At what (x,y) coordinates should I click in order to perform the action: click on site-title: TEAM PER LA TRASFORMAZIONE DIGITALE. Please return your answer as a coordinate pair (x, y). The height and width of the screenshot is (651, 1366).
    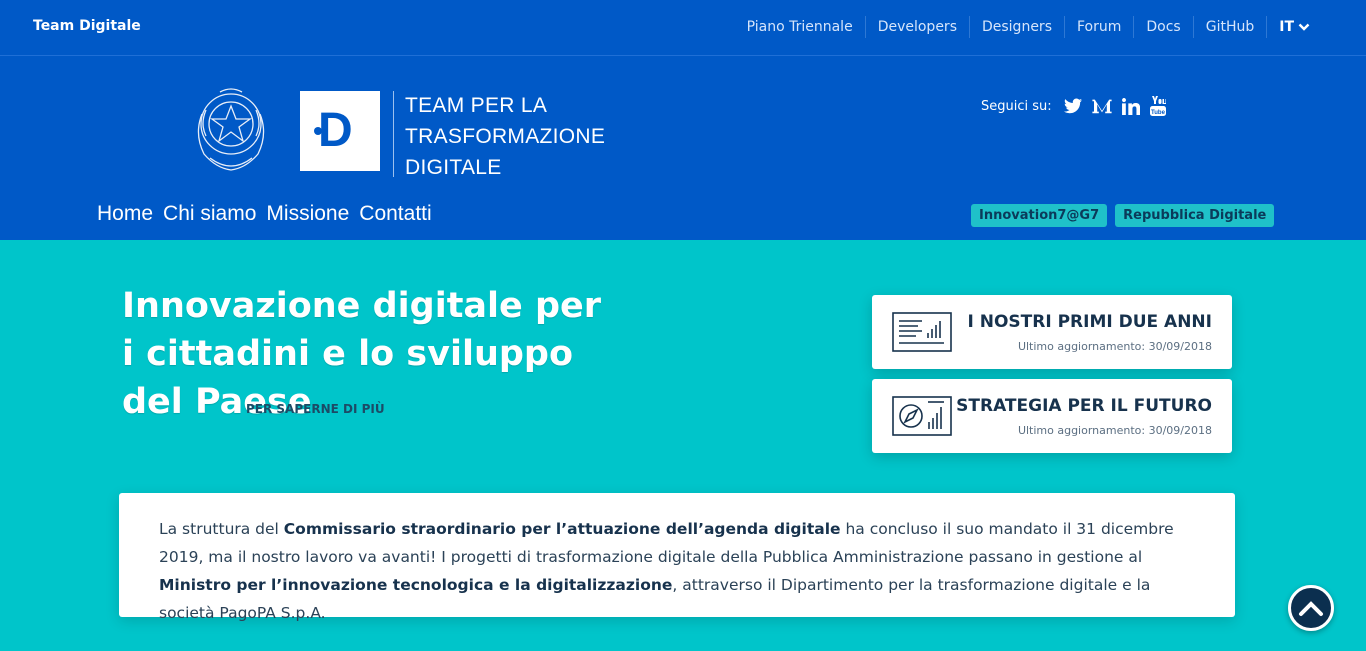
    Looking at the image, I should click on (505, 136).